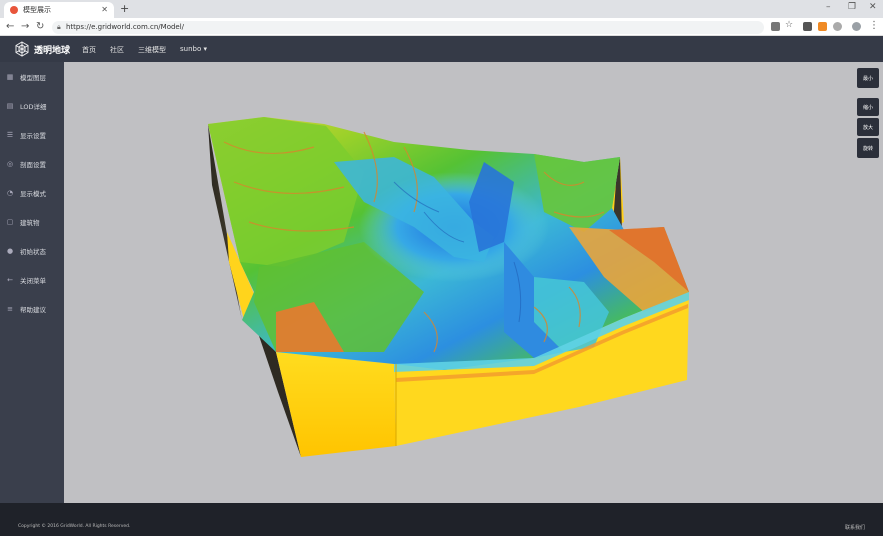 The image size is (883, 536). What do you see at coordinates (25, 26) in the screenshot?
I see `forward-icon: →` at bounding box center [25, 26].